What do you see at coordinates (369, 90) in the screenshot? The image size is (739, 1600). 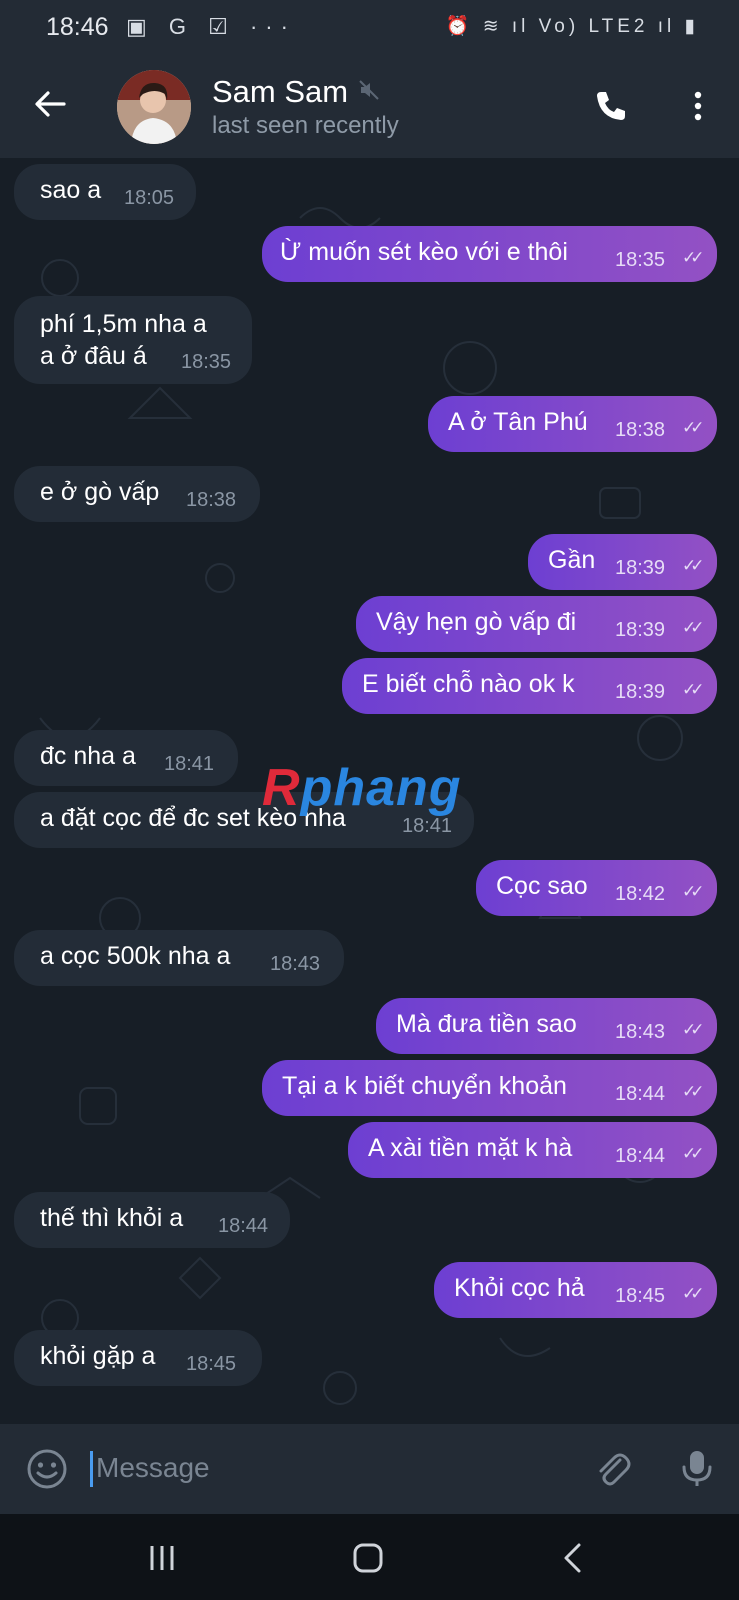 I see `muted-icon` at bounding box center [369, 90].